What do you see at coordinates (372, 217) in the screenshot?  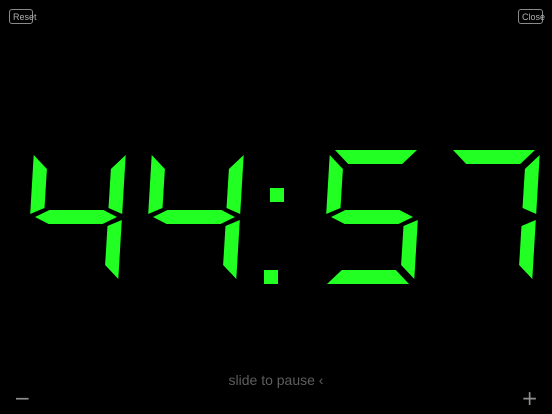 I see `digit-3-segment-g` at bounding box center [372, 217].